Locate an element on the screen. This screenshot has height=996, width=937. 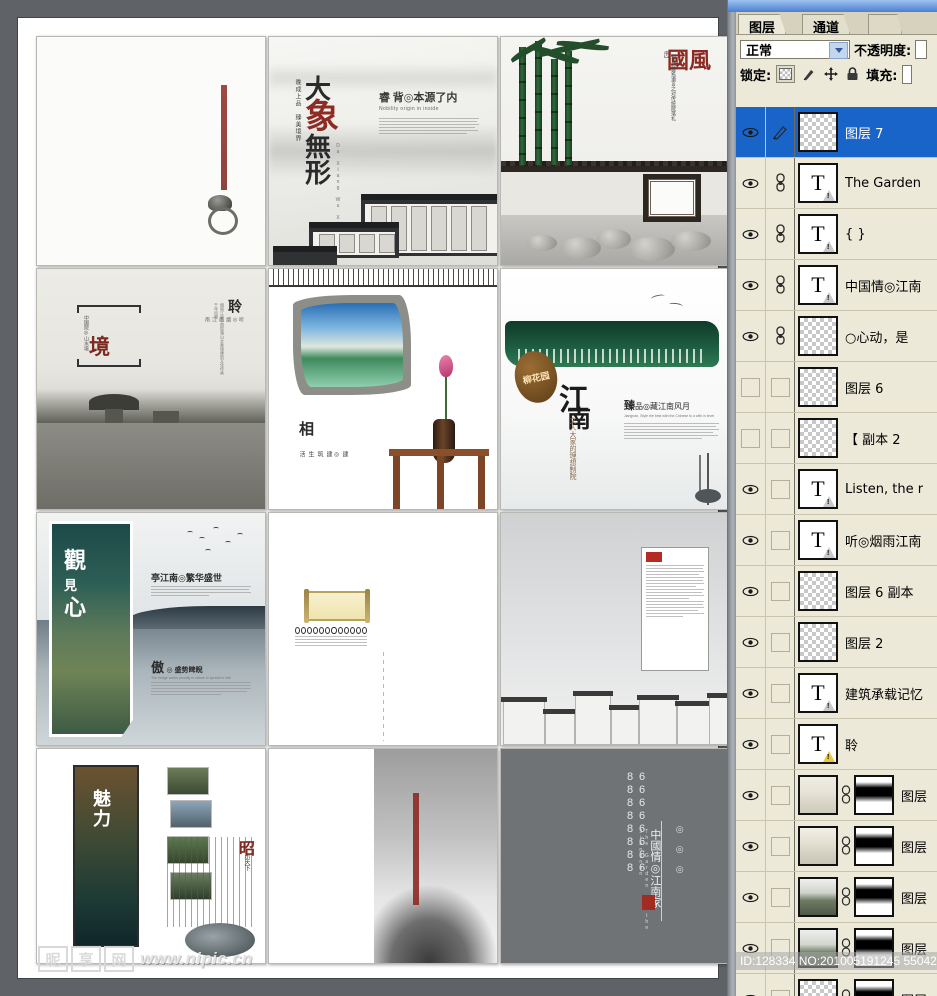
tab-layers: 图层 is located at coordinates (762, 24).